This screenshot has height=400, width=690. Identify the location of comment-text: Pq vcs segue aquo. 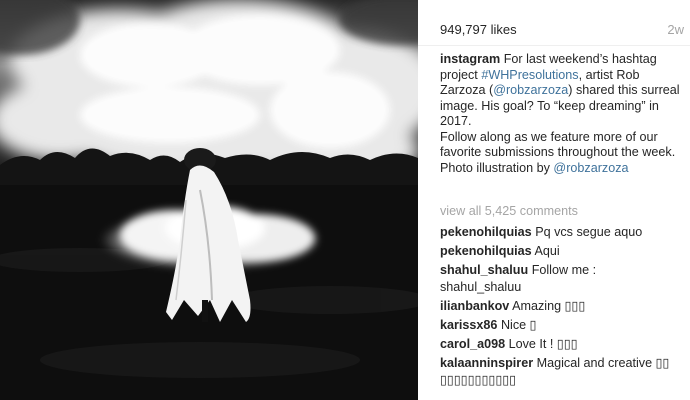
(589, 232).